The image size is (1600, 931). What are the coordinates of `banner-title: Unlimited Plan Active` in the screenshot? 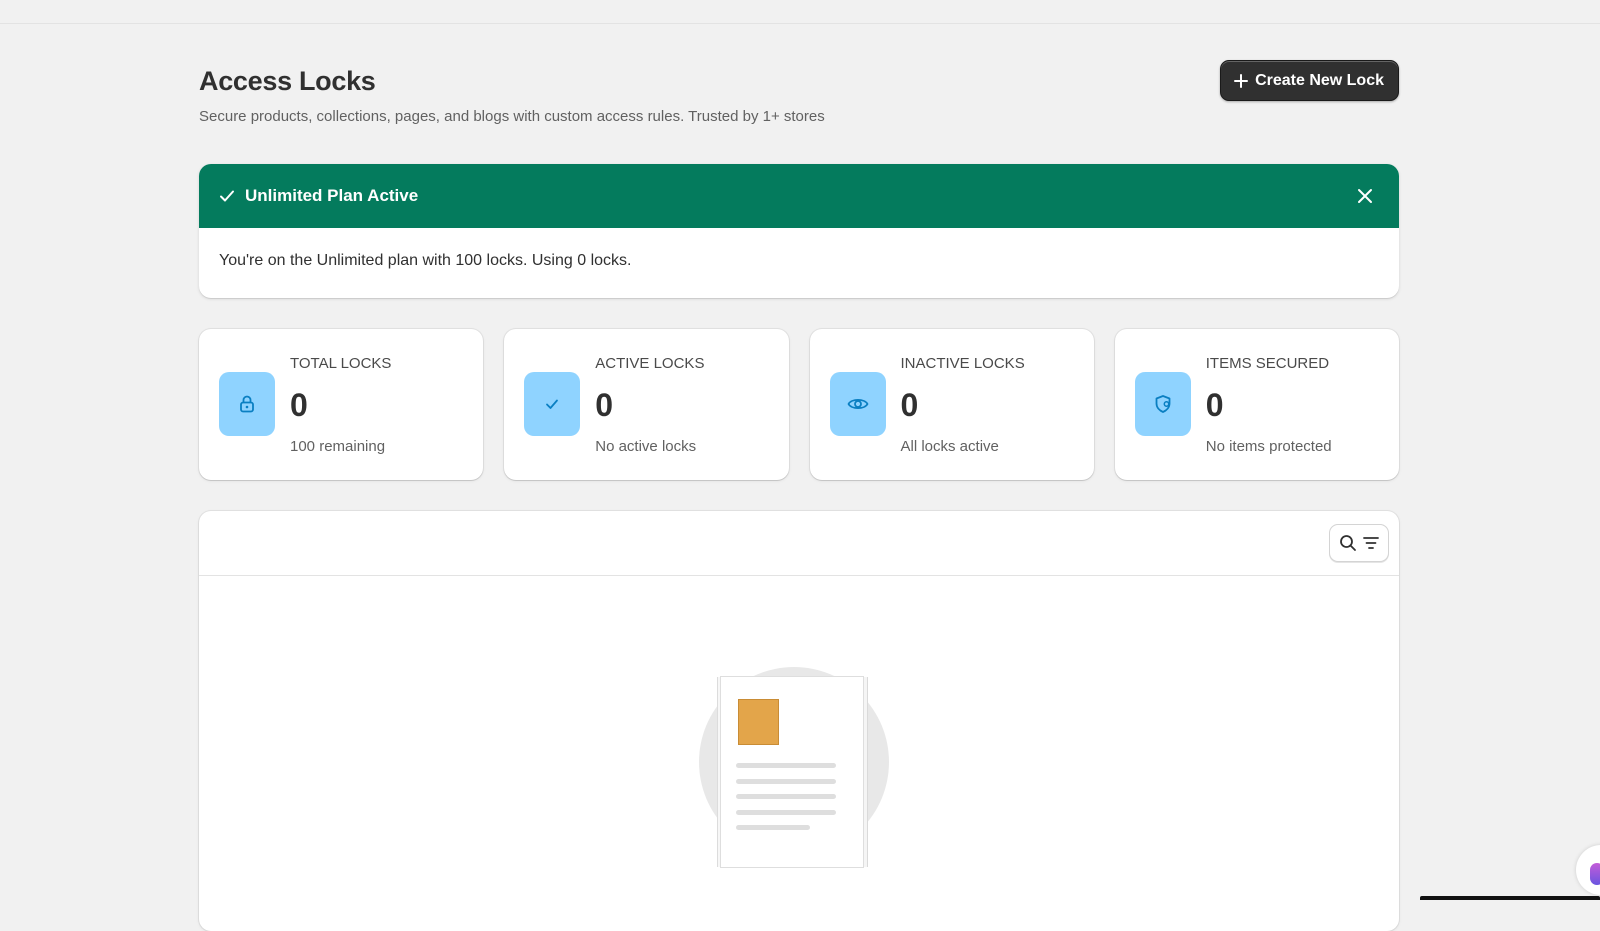 It's located at (332, 195).